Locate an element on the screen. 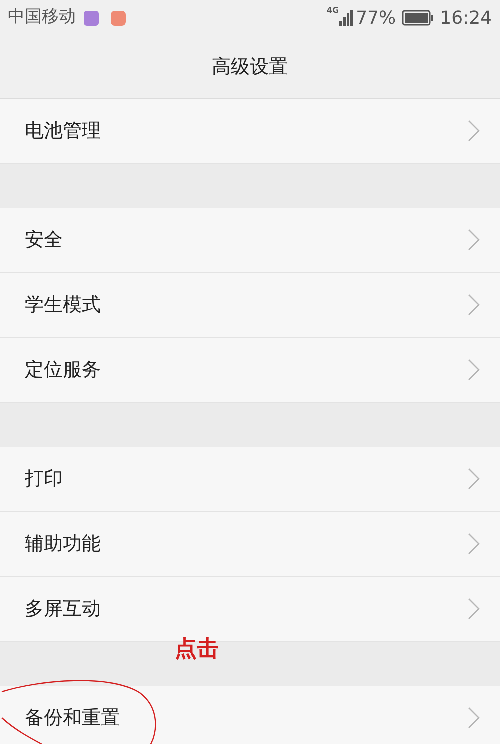 The width and height of the screenshot is (500, 744). app-icon is located at coordinates (118, 18).